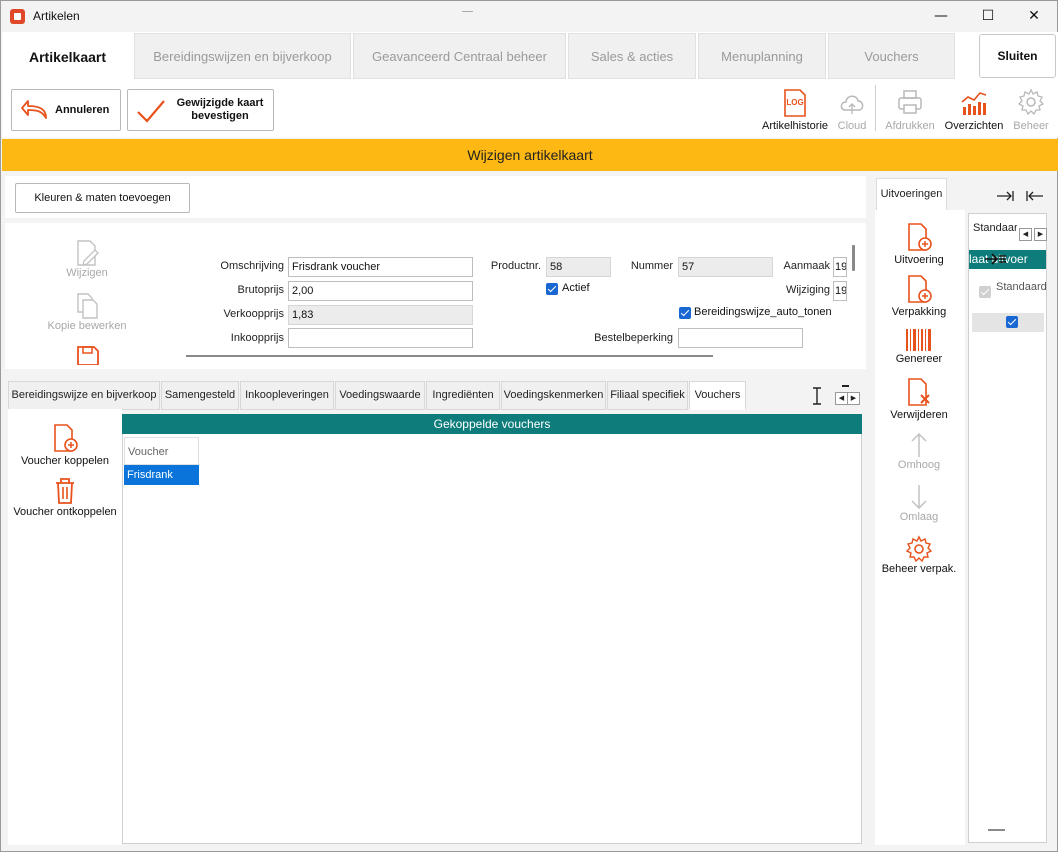 The width and height of the screenshot is (1058, 852). I want to click on tab-menuplanning: Menuplanning, so click(762, 56).